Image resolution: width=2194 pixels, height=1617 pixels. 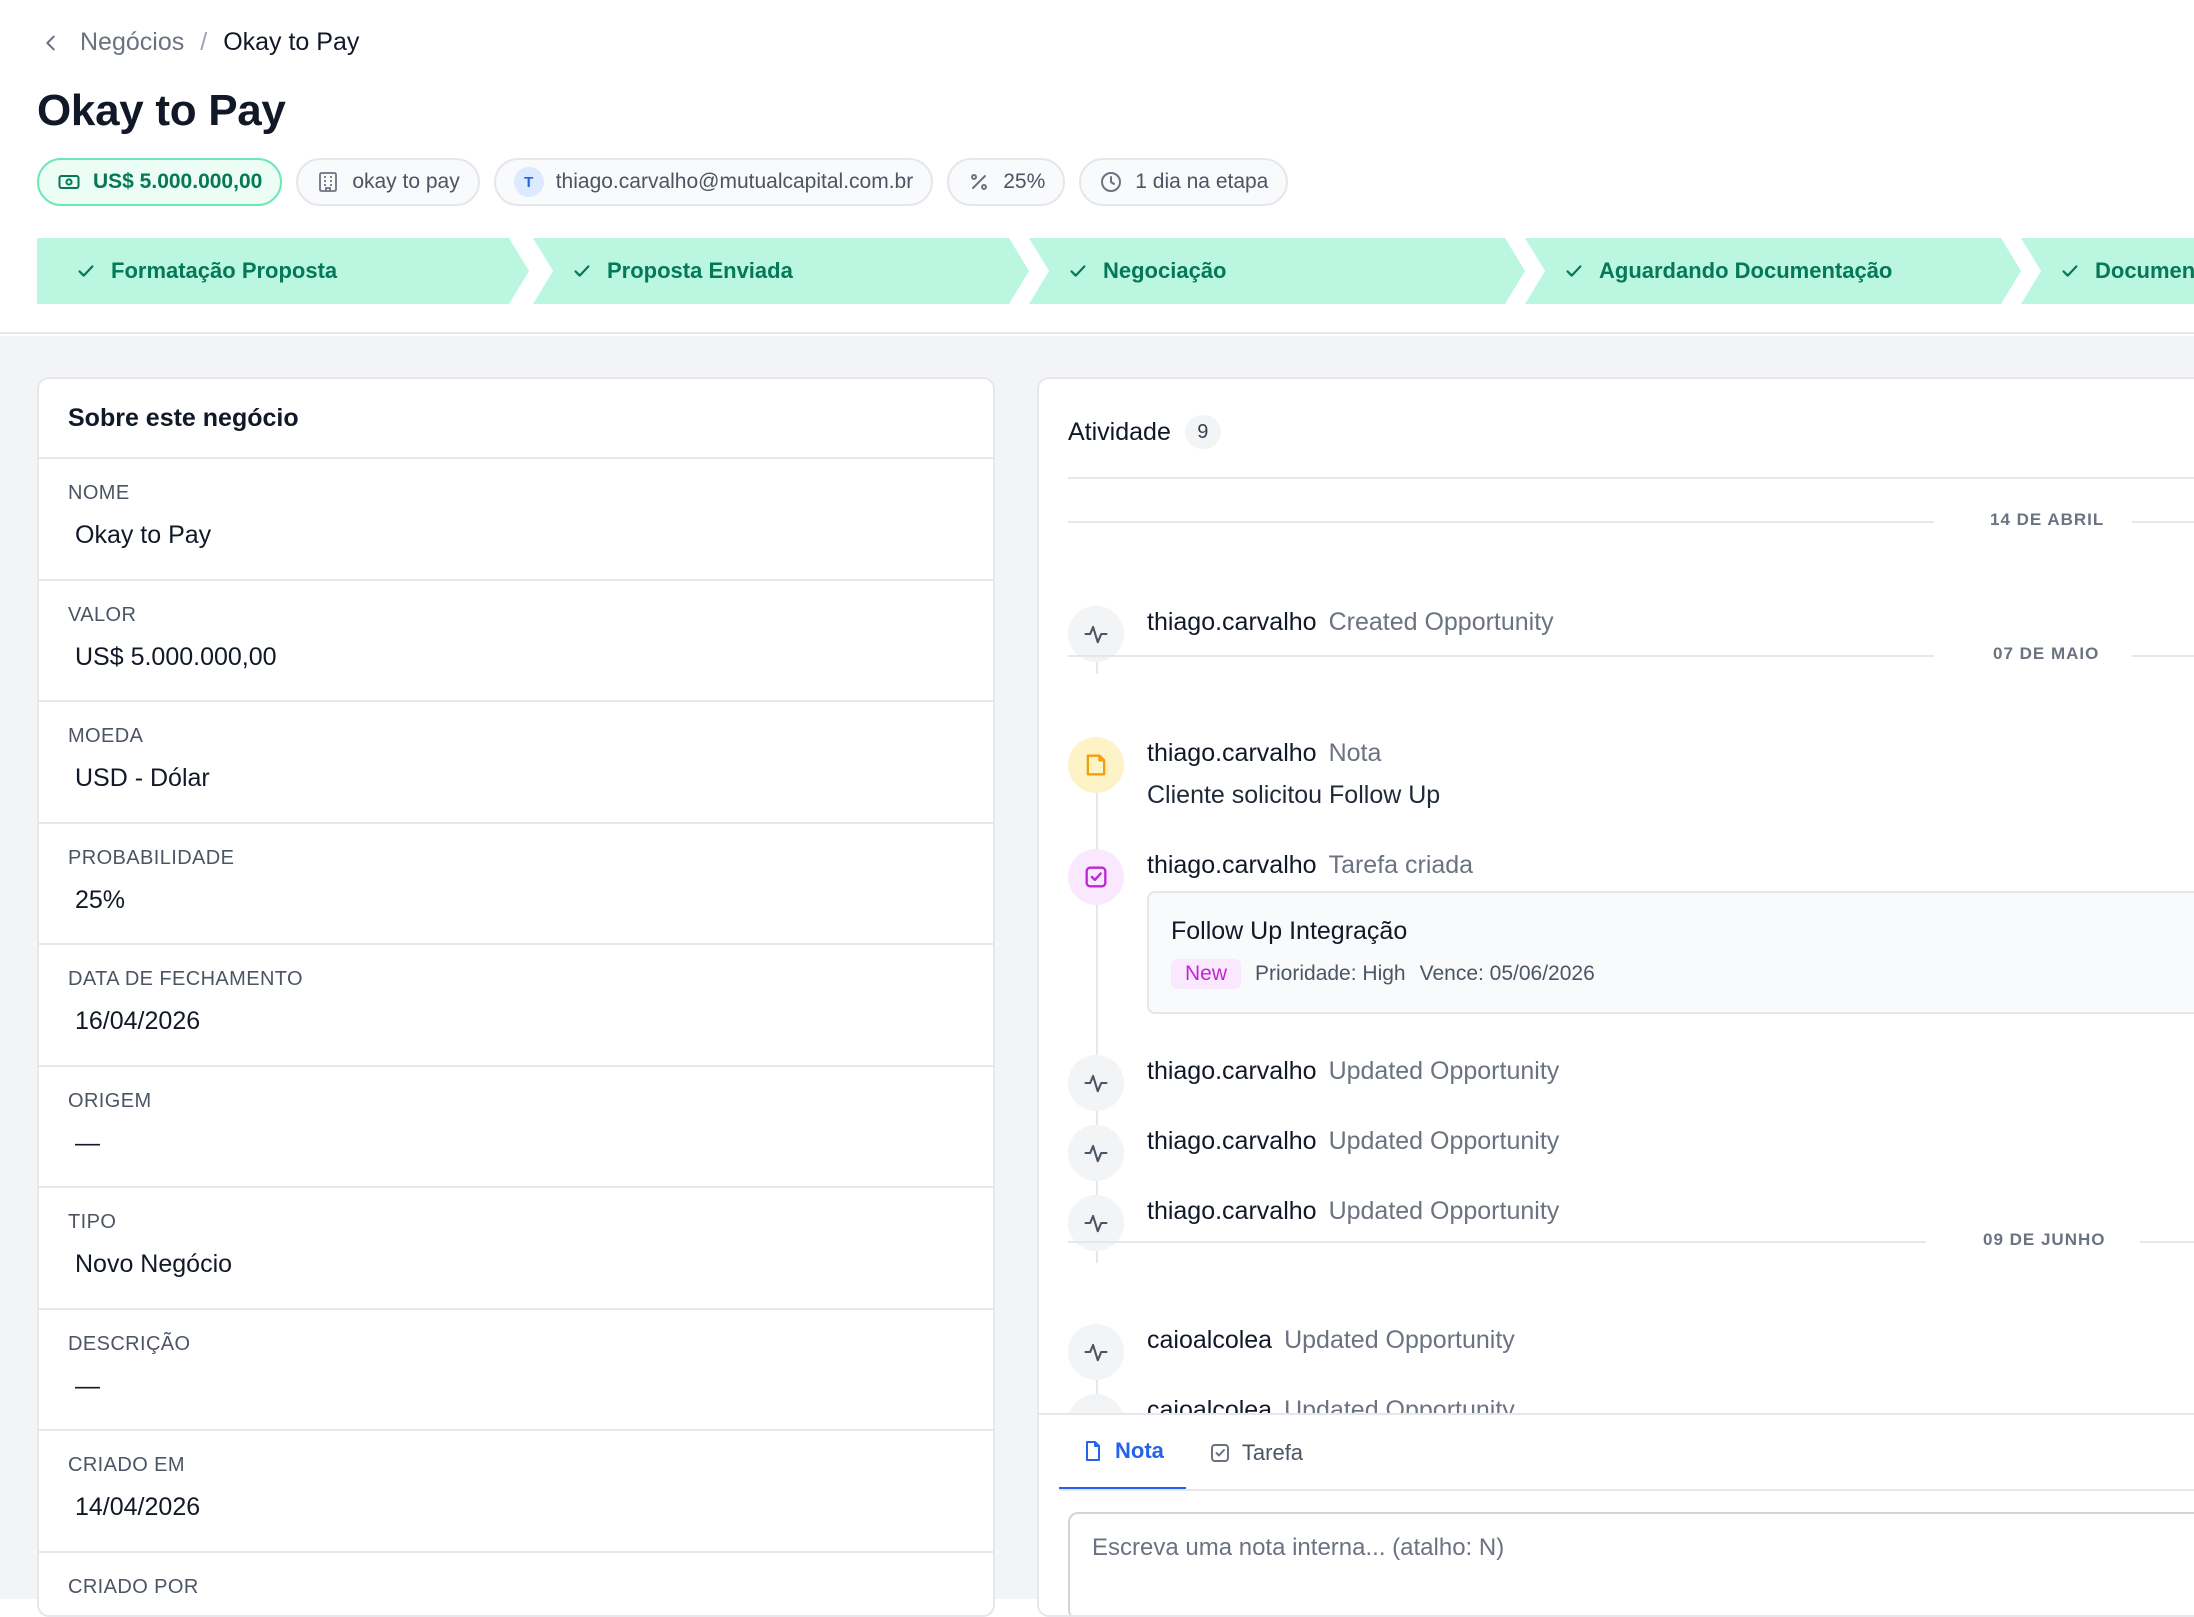 I want to click on company-chip: okay to pay, so click(x=387, y=182).